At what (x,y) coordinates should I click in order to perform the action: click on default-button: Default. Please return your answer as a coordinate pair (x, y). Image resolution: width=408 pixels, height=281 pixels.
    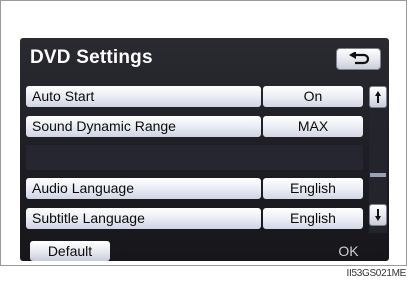
    Looking at the image, I should click on (70, 251).